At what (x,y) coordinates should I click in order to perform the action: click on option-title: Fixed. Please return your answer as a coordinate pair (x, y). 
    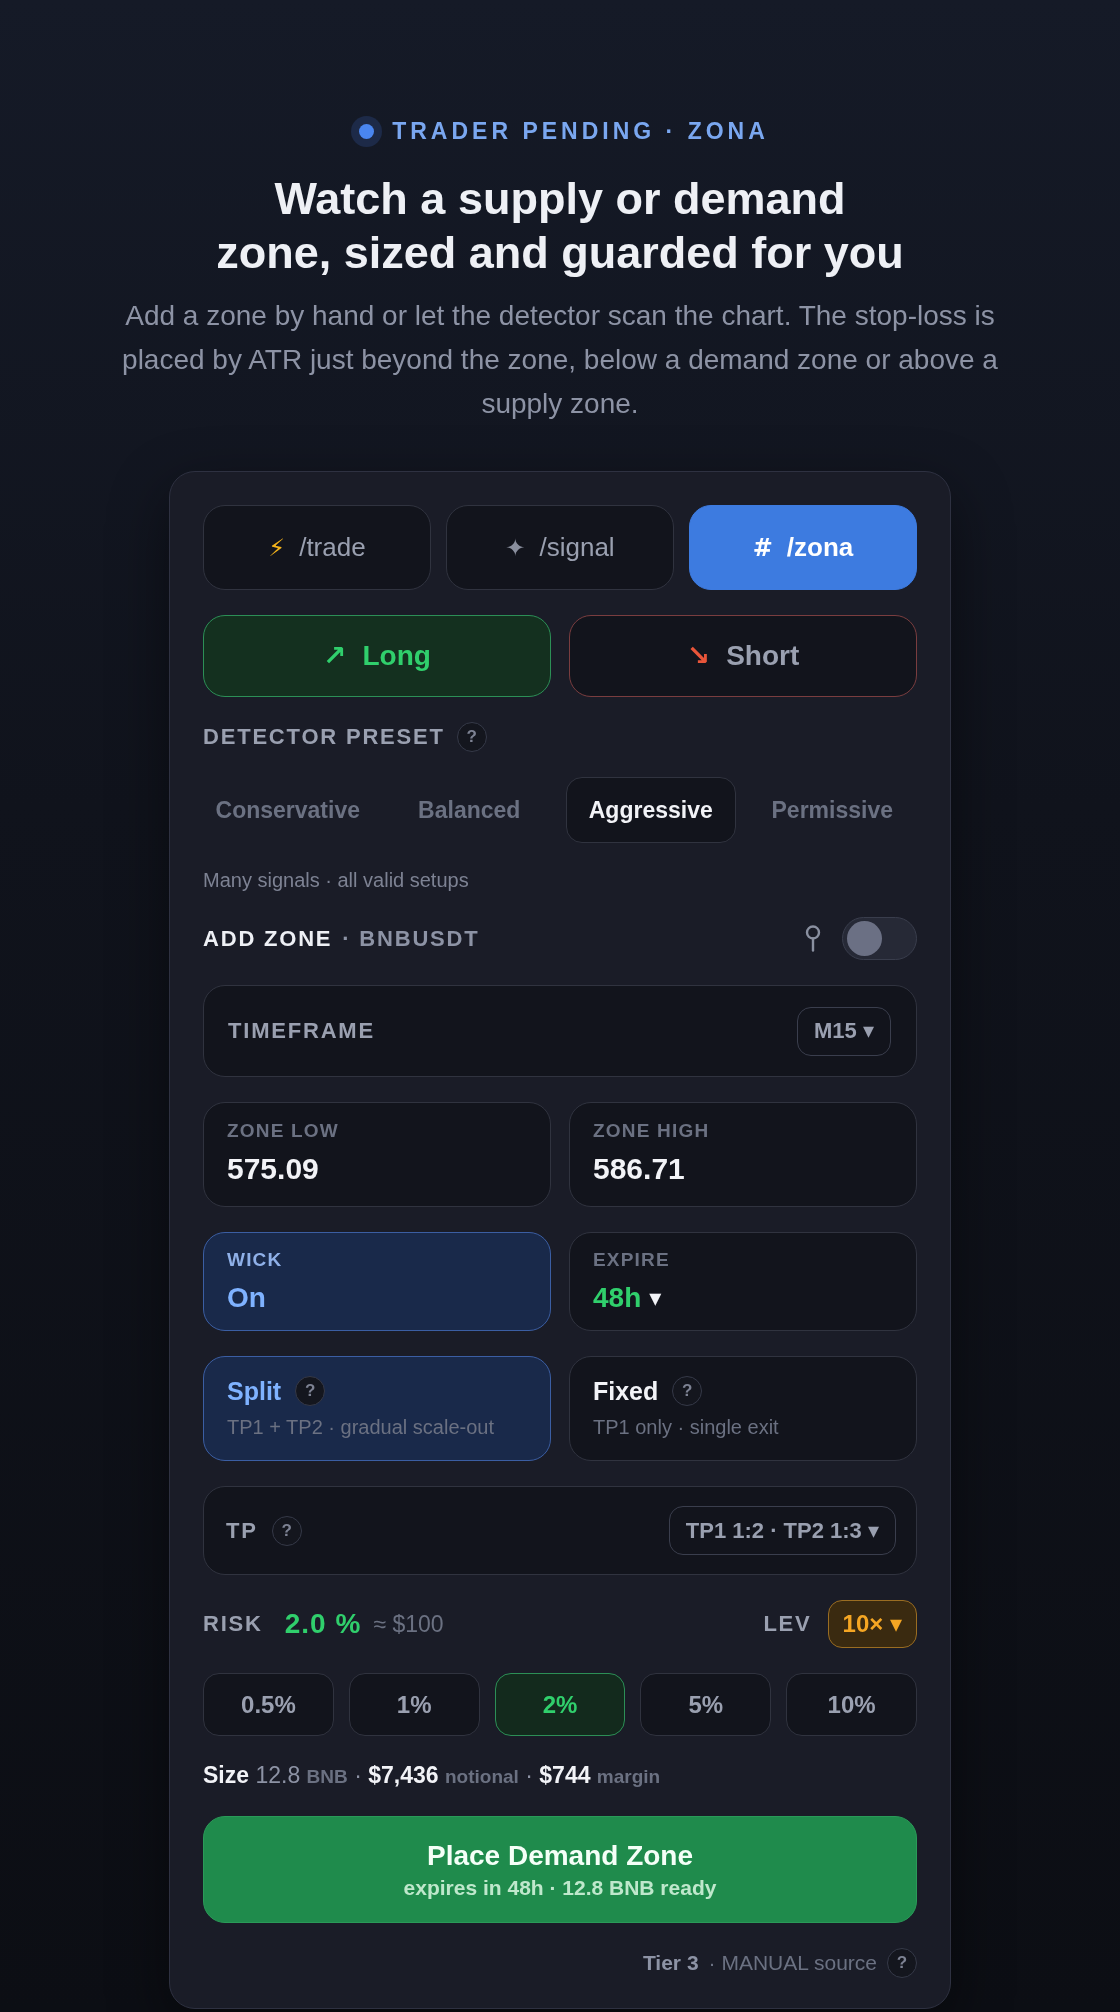
    Looking at the image, I should click on (626, 1391).